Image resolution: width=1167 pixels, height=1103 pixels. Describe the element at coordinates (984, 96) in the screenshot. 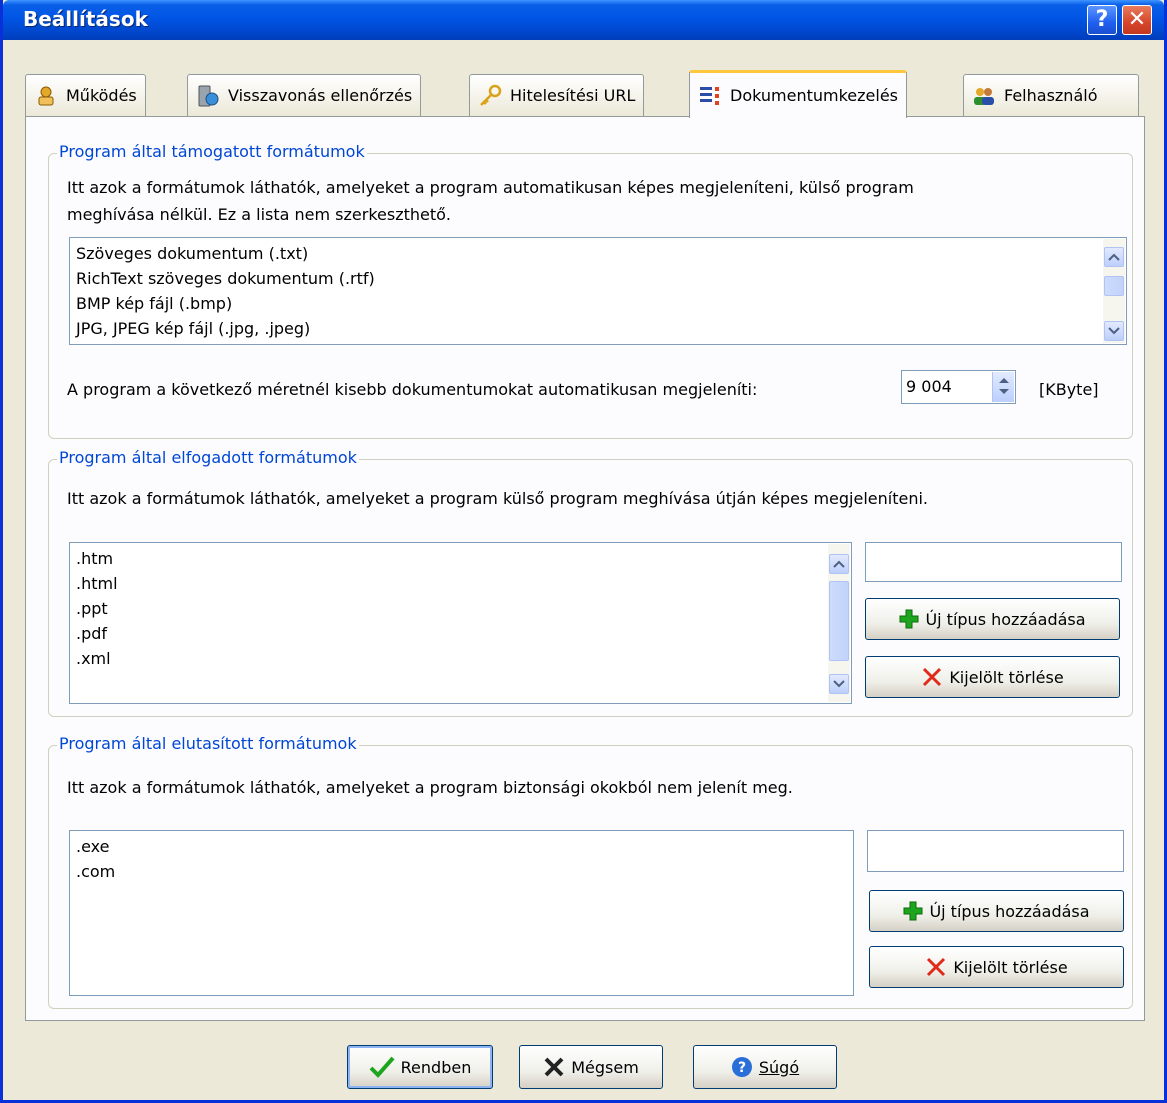

I see `users-icon` at that location.